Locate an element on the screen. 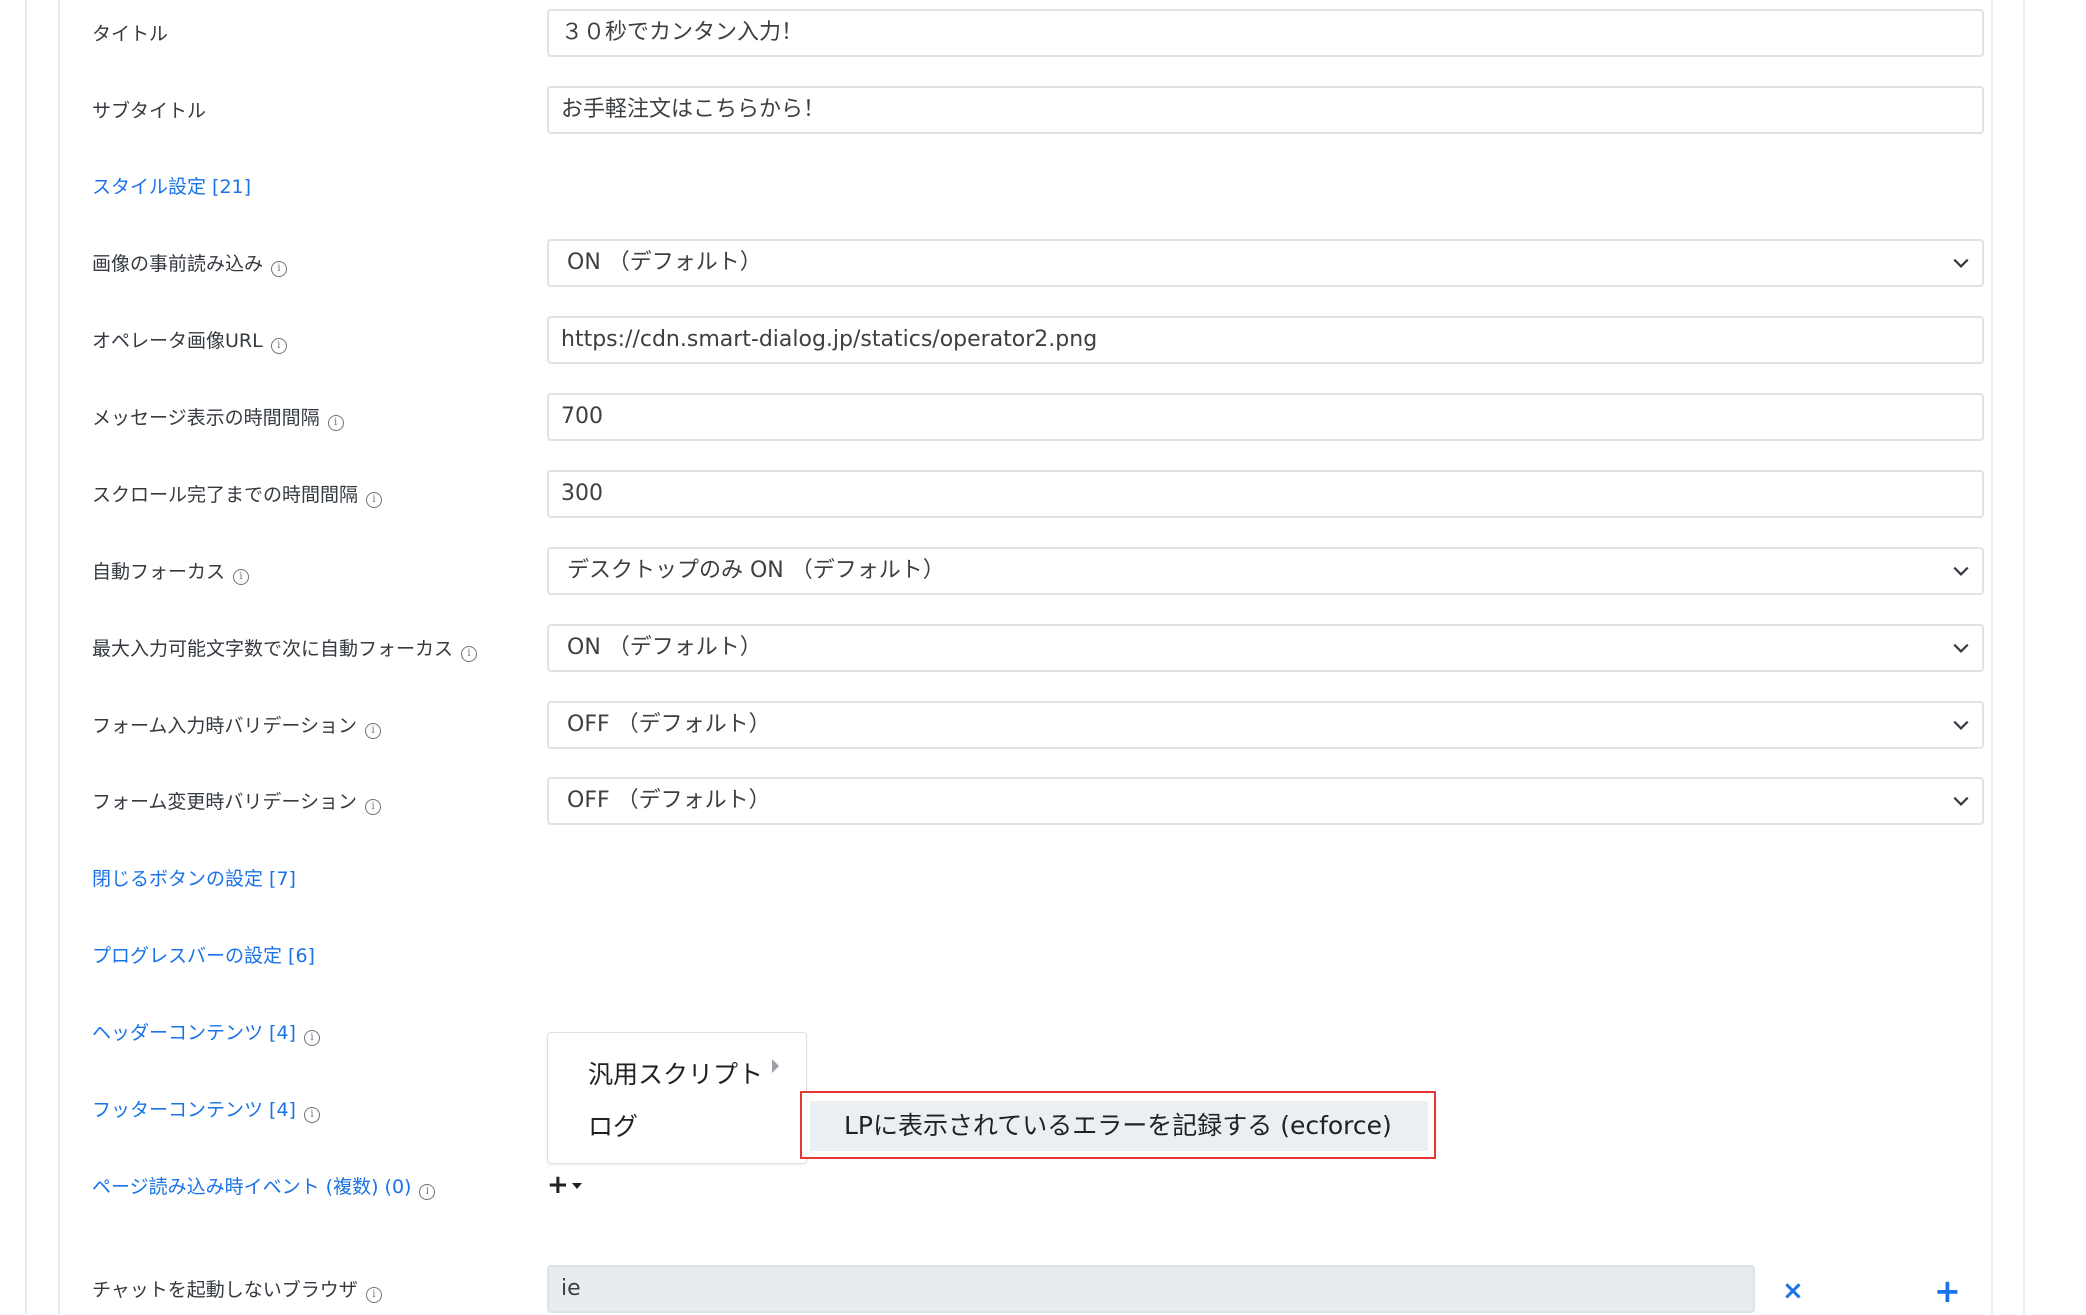  excluded-browsers-label: チャットを起動しないブラウザ i is located at coordinates (237, 1290).